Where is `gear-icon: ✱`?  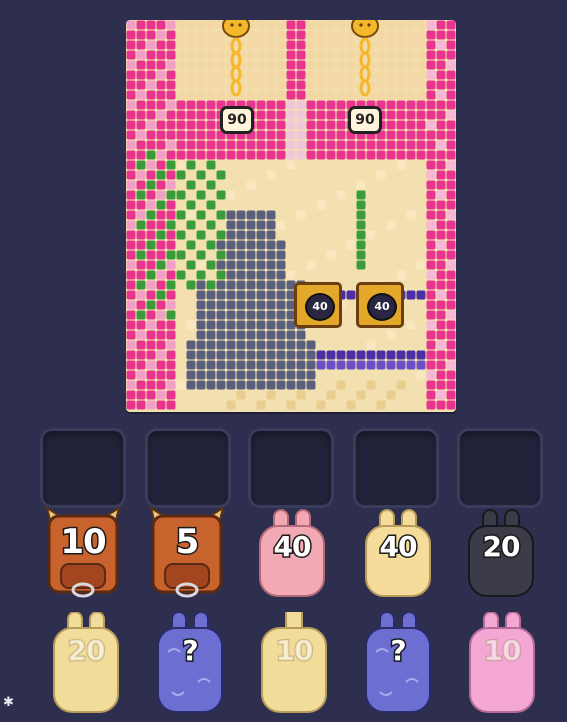 gear-icon: ✱ is located at coordinates (8, 702).